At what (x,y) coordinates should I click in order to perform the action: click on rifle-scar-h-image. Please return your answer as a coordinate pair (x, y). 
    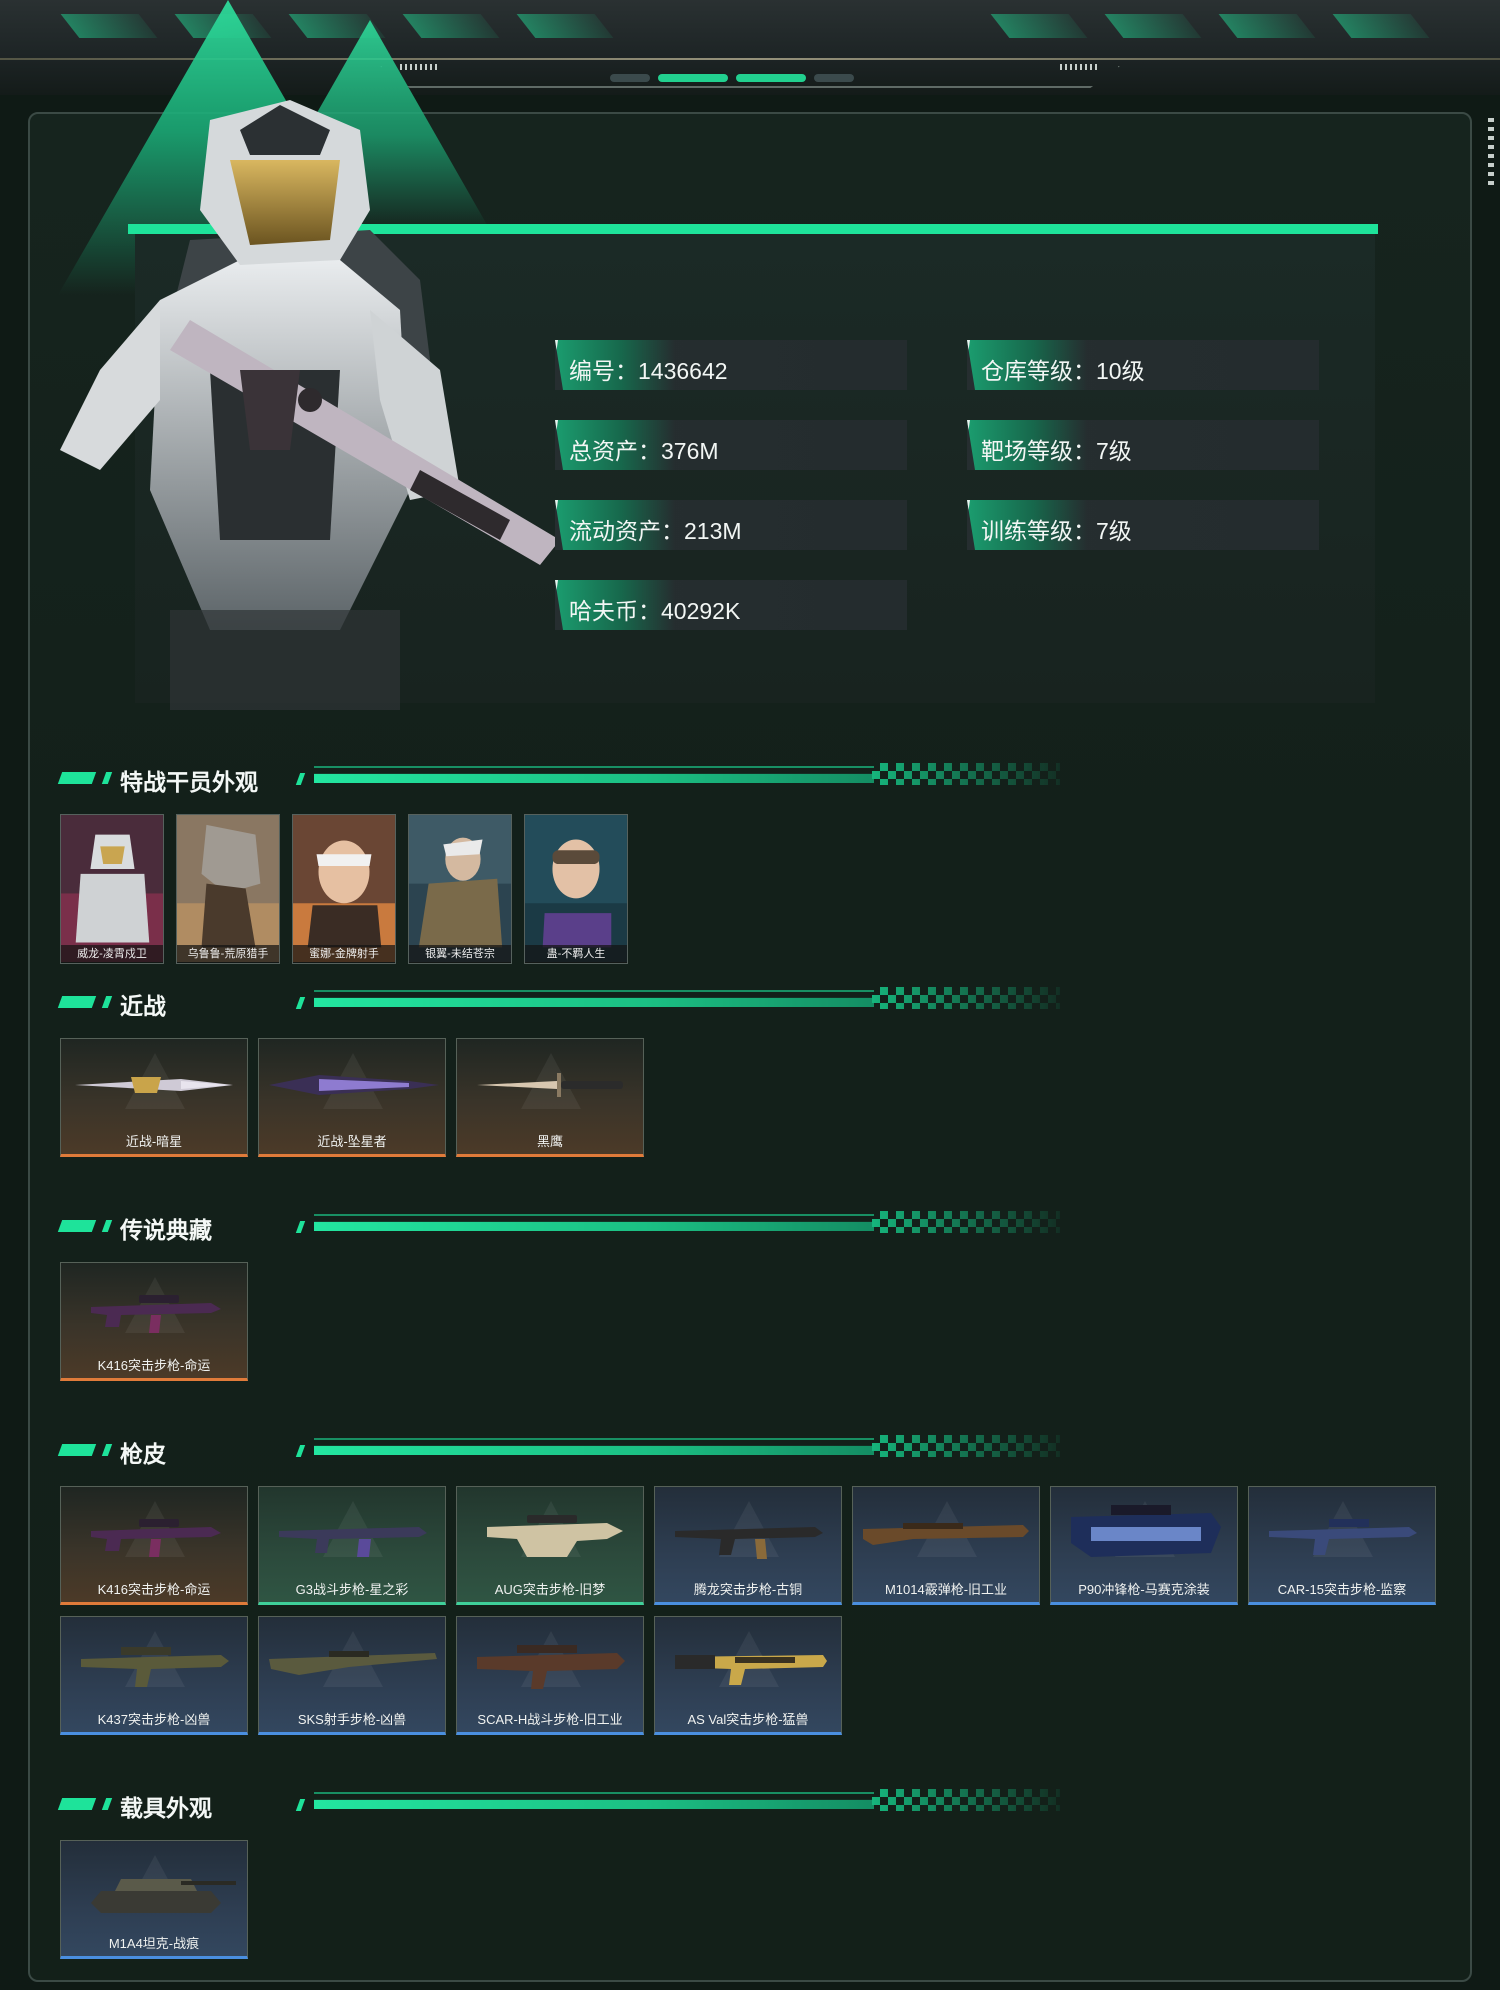
    Looking at the image, I should click on (551, 1667).